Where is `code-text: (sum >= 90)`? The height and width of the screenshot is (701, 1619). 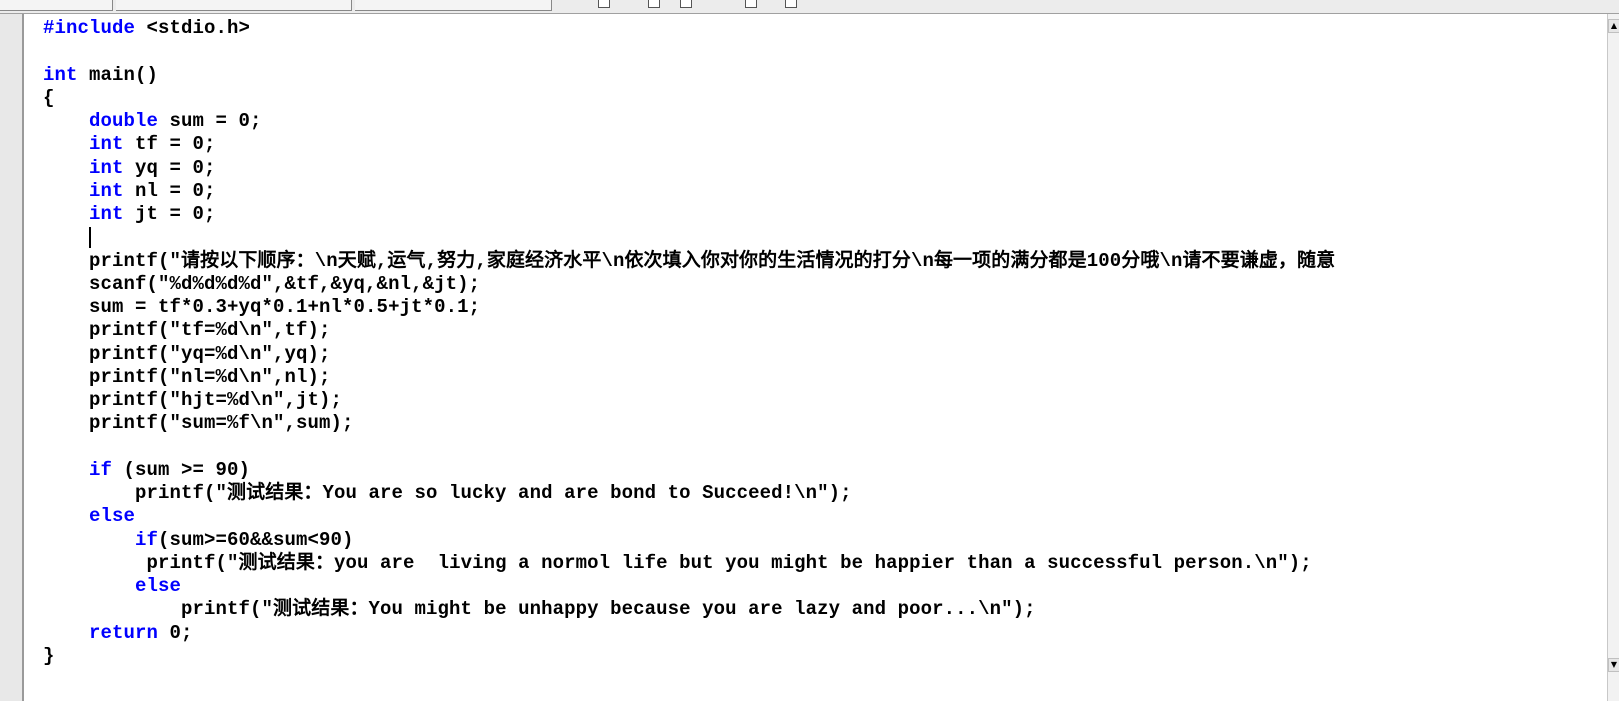
code-text: (sum >= 90) is located at coordinates (181, 469).